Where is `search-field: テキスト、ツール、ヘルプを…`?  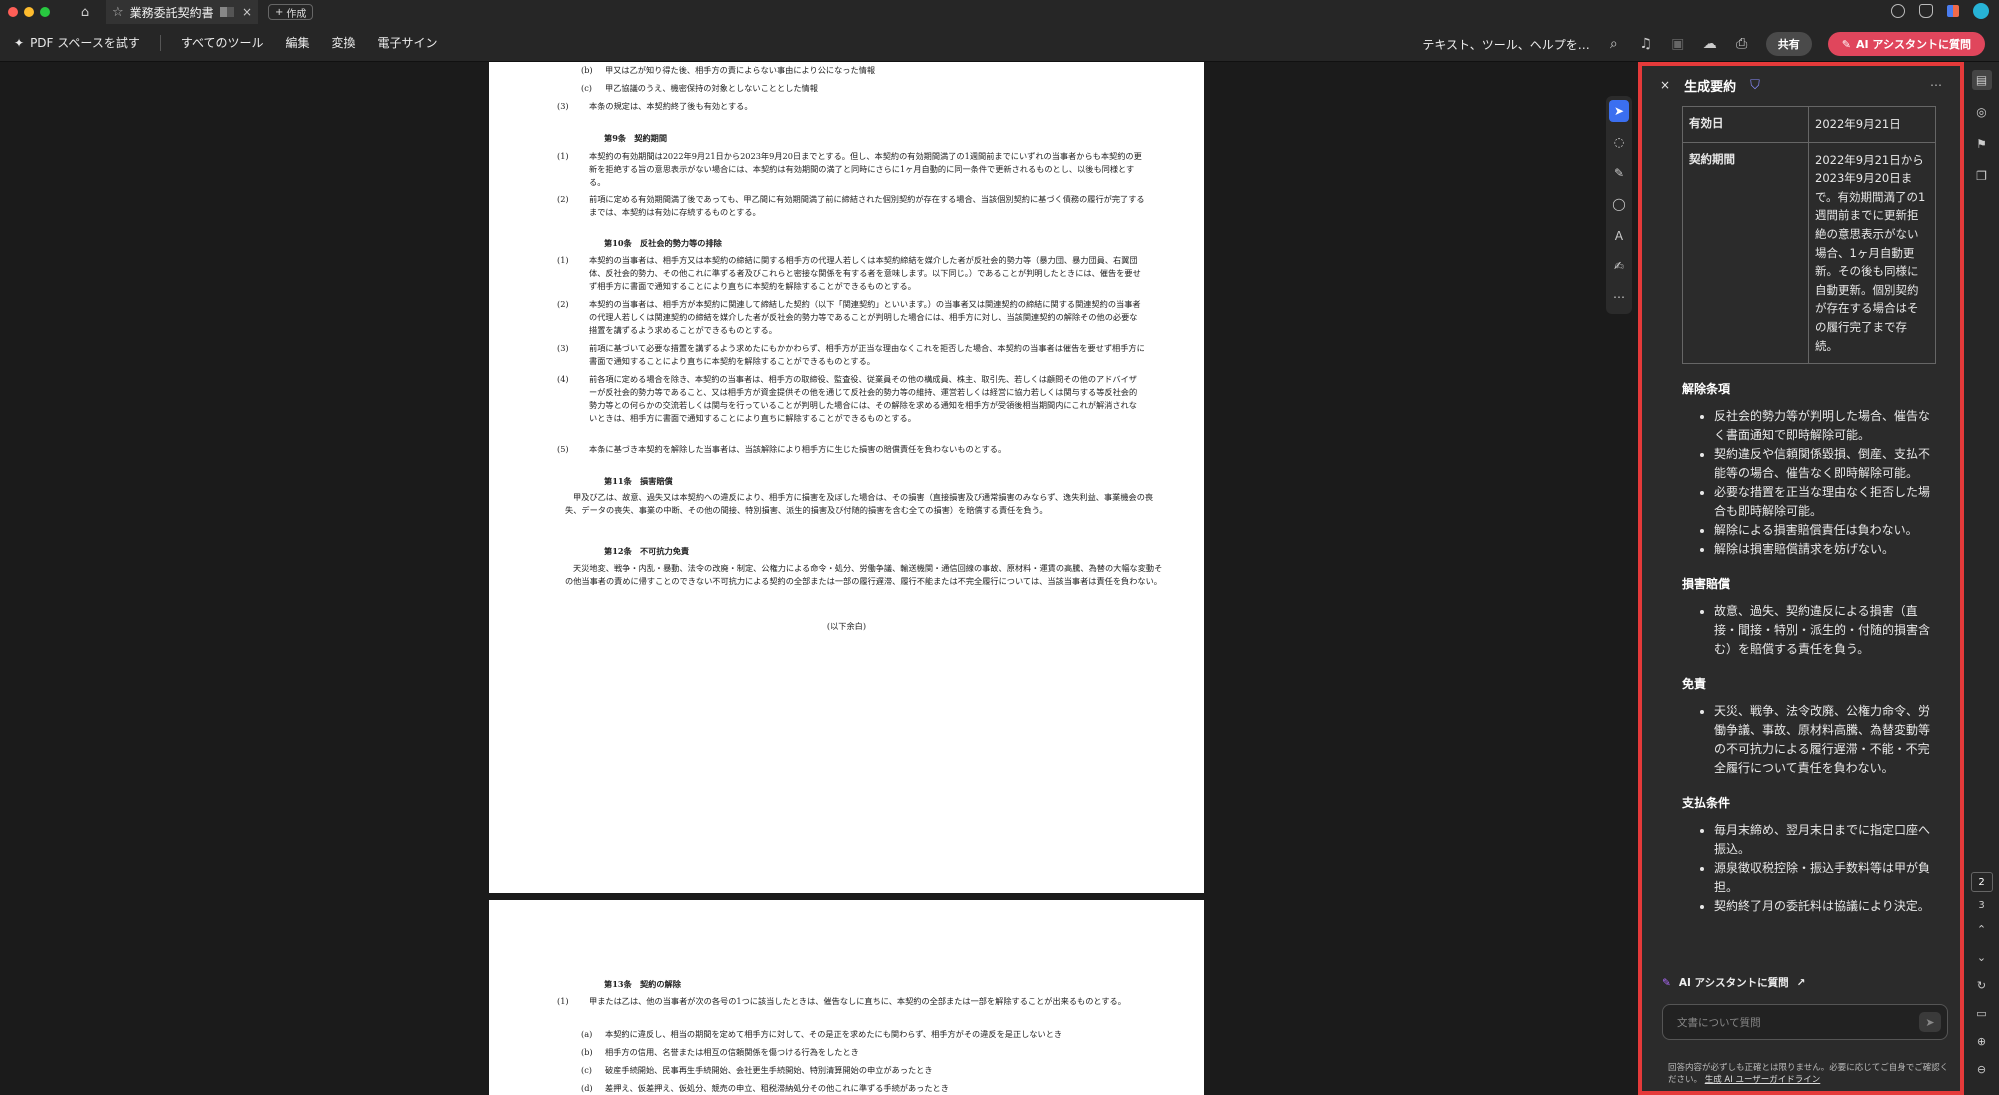
search-field: テキスト、ツール、ヘルプを… is located at coordinates (1505, 44).